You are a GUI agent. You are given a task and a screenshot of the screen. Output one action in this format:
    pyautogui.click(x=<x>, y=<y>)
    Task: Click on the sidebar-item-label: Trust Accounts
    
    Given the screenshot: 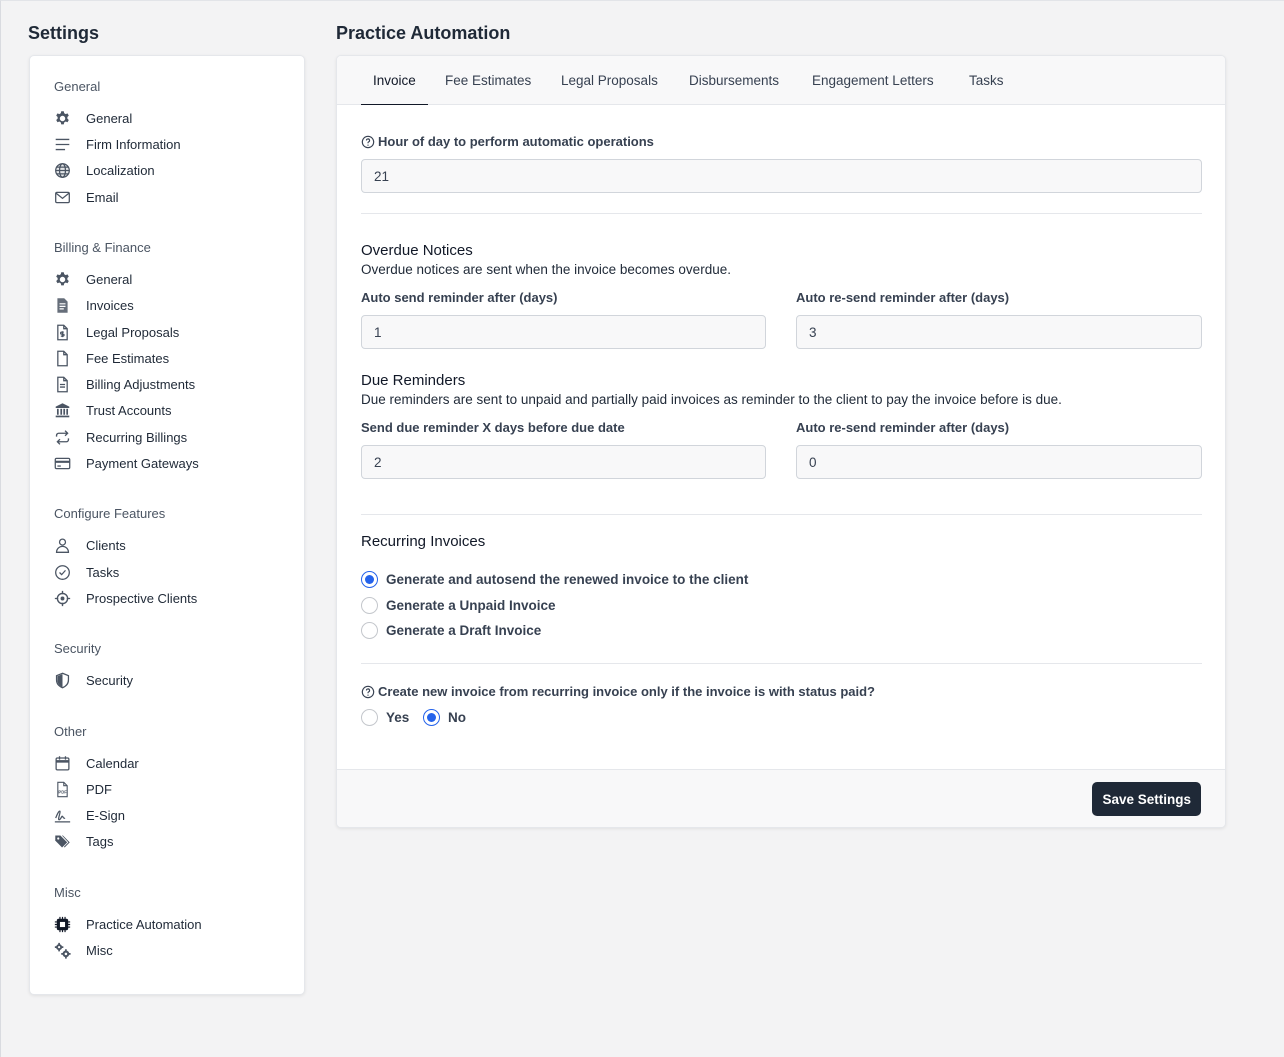 What is the action you would take?
    pyautogui.click(x=129, y=410)
    